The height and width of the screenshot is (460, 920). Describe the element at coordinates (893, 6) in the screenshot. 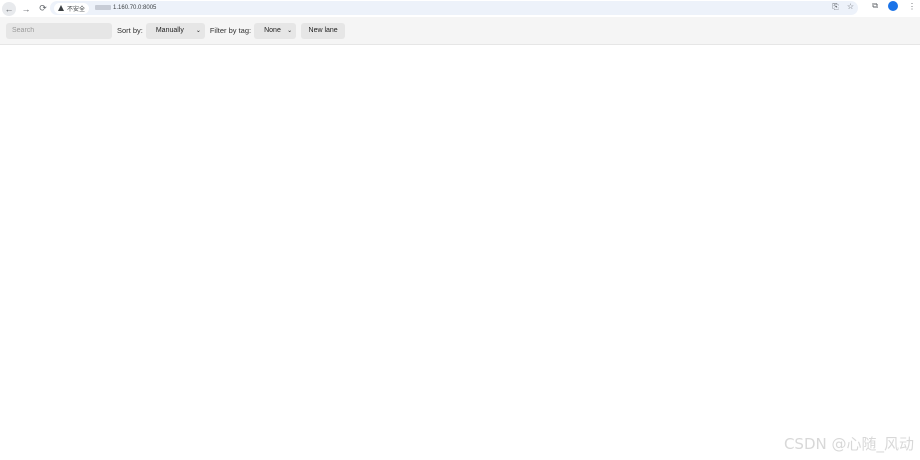

I see `profile-icon` at that location.